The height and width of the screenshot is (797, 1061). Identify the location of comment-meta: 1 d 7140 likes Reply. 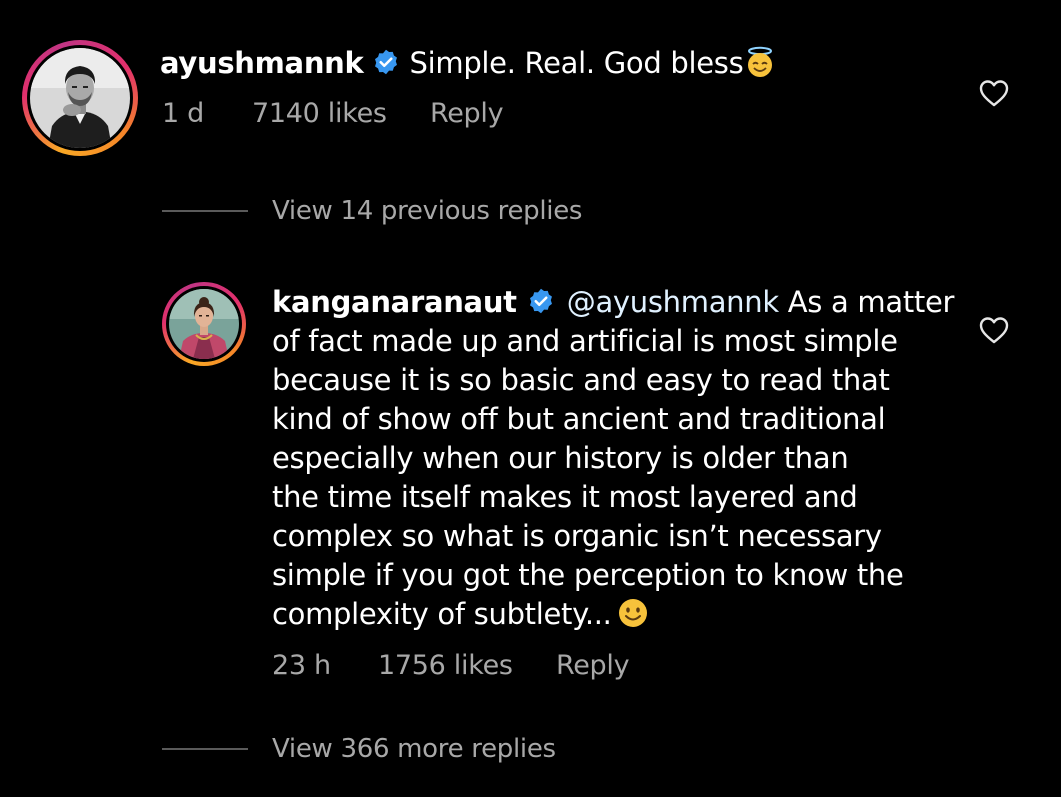
(362, 116).